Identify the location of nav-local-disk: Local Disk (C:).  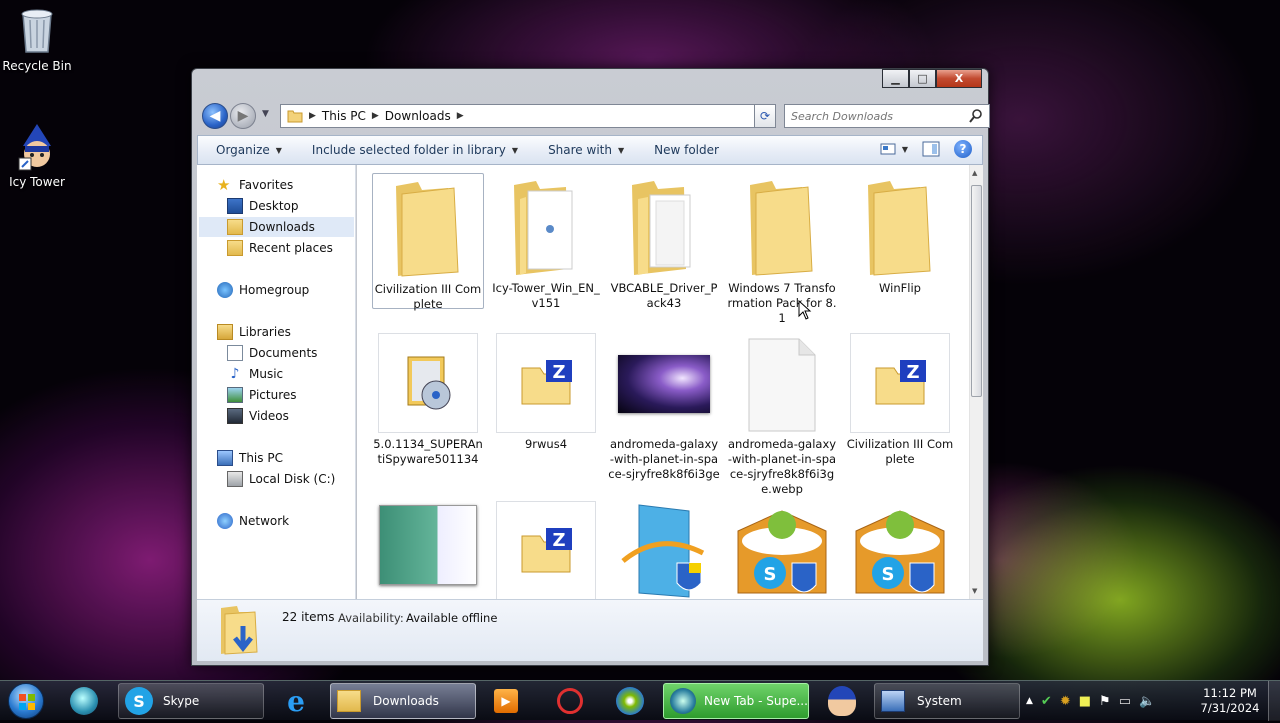
(281, 479).